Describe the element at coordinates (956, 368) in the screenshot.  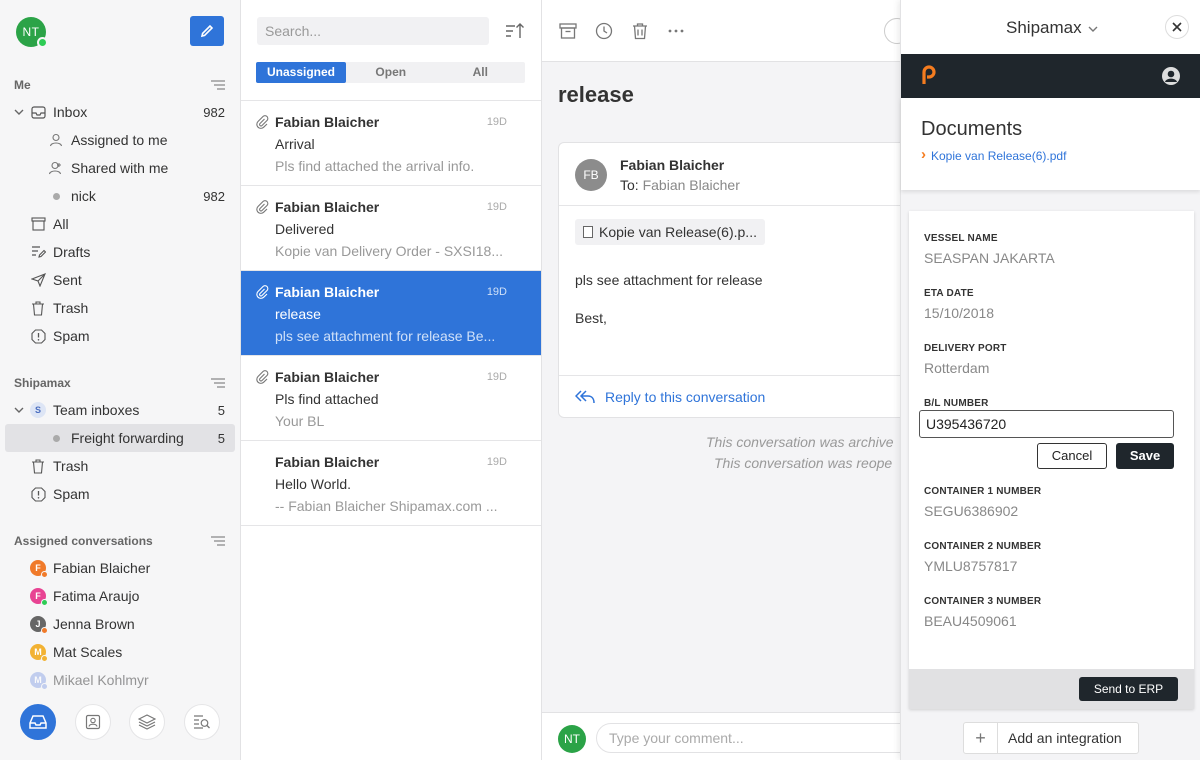
I see `field-value-port: Rotterdam` at that location.